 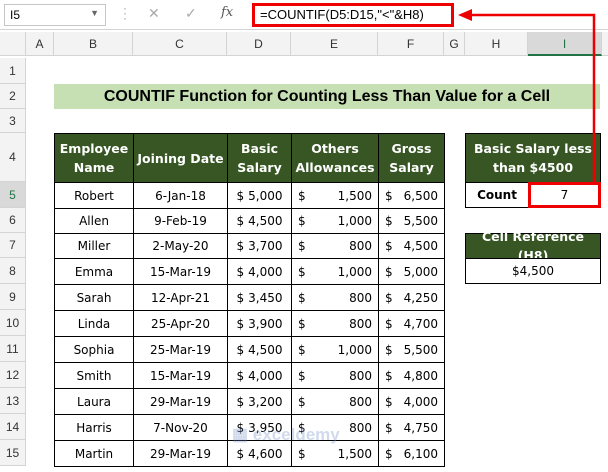 What do you see at coordinates (564, 195) in the screenshot?
I see `count-value: 7` at bounding box center [564, 195].